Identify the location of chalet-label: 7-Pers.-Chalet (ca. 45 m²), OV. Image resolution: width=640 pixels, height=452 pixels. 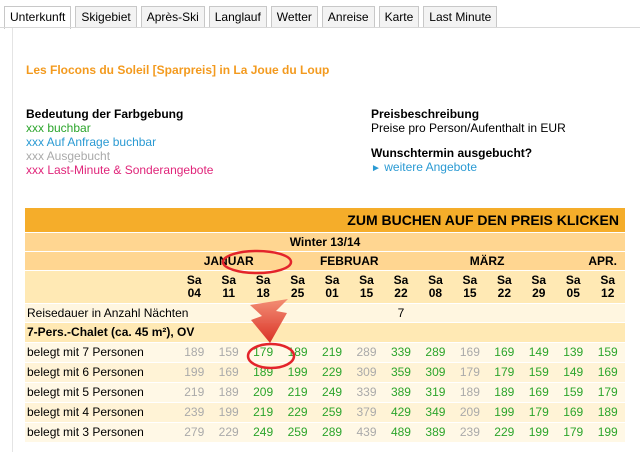
(325, 332).